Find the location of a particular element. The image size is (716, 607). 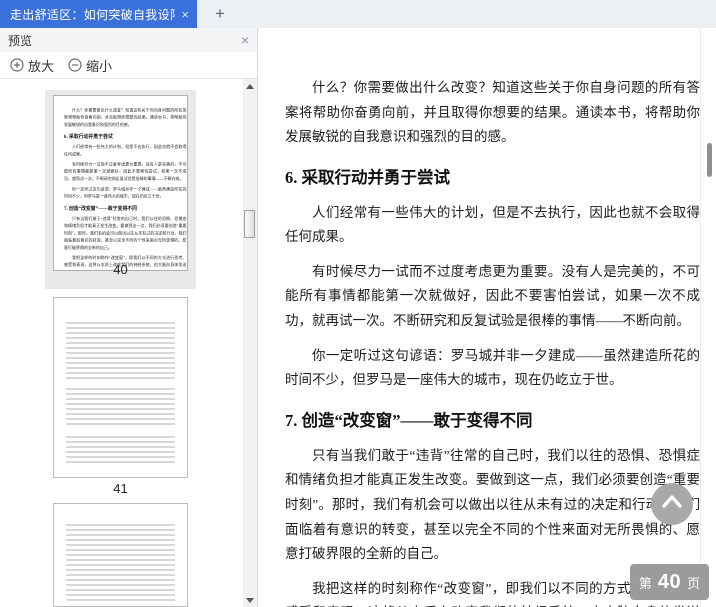

zoom-out-icon is located at coordinates (75, 65).